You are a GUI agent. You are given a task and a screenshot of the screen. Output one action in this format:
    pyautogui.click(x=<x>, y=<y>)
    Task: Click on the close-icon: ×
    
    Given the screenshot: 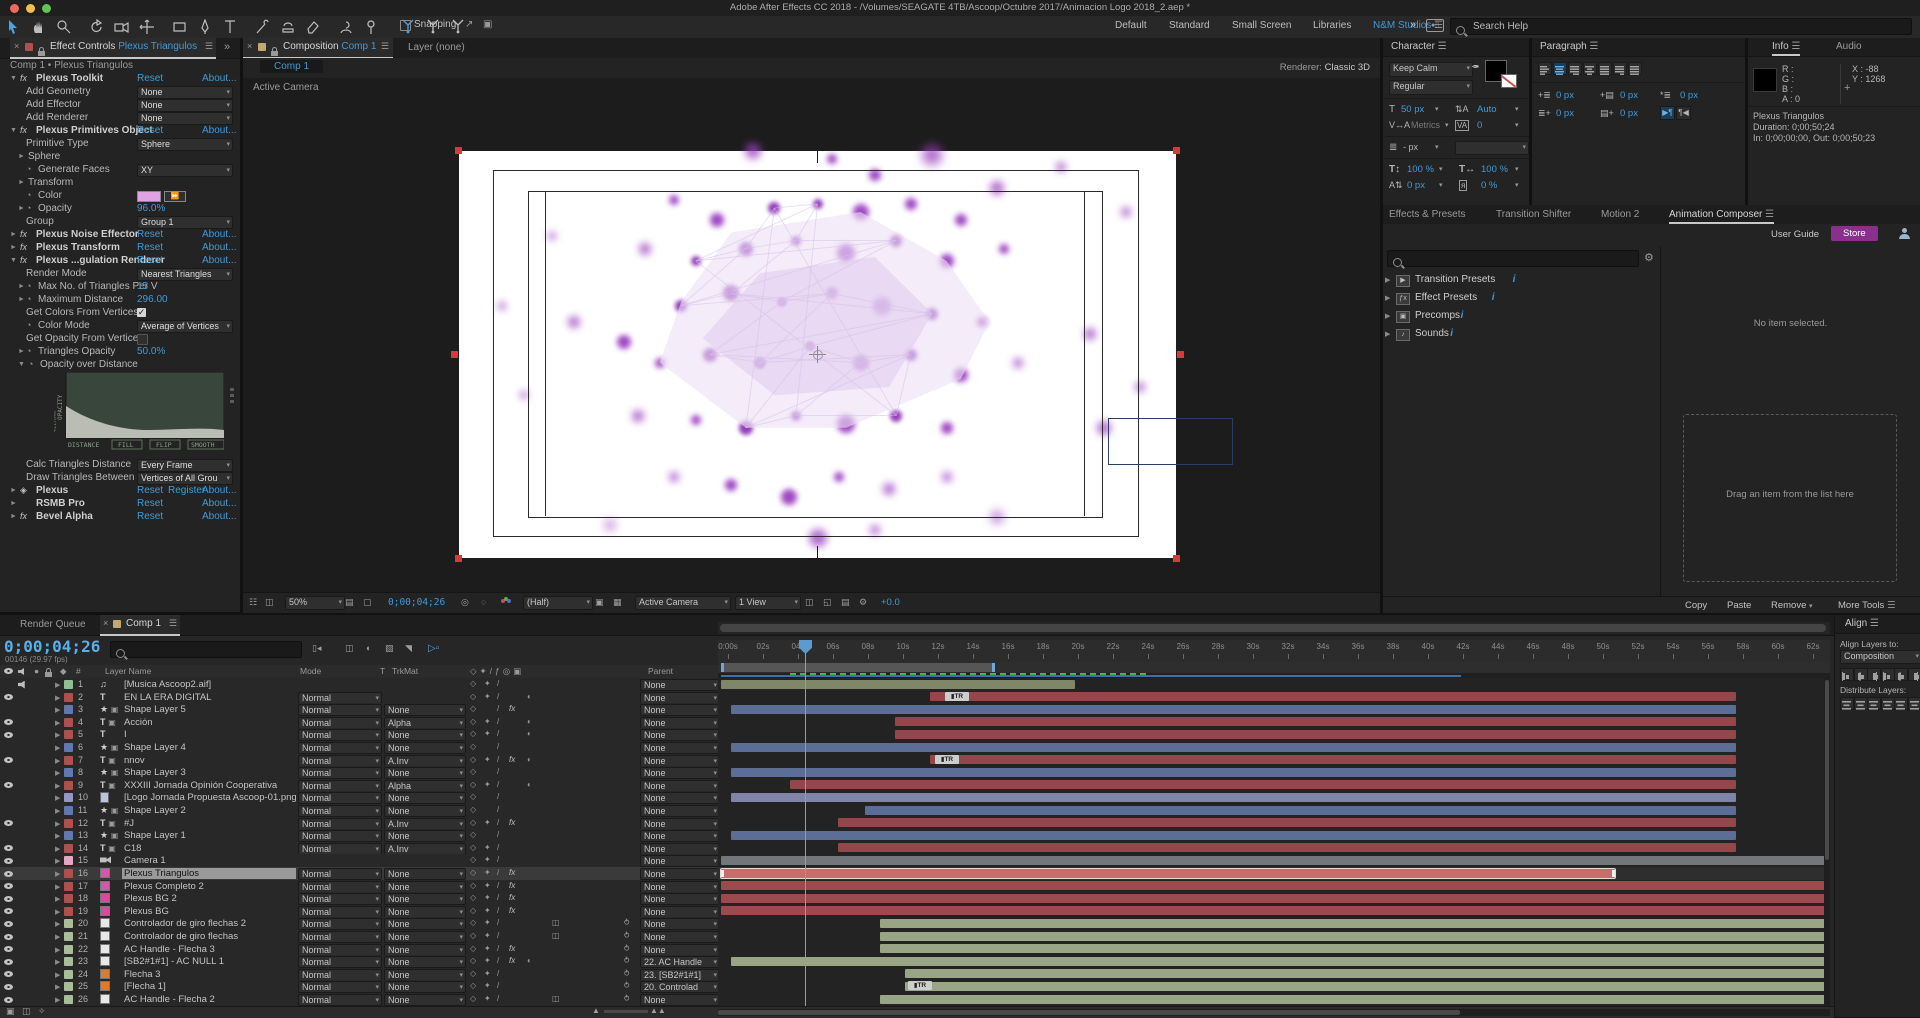 What is the action you would take?
    pyautogui.click(x=249, y=46)
    